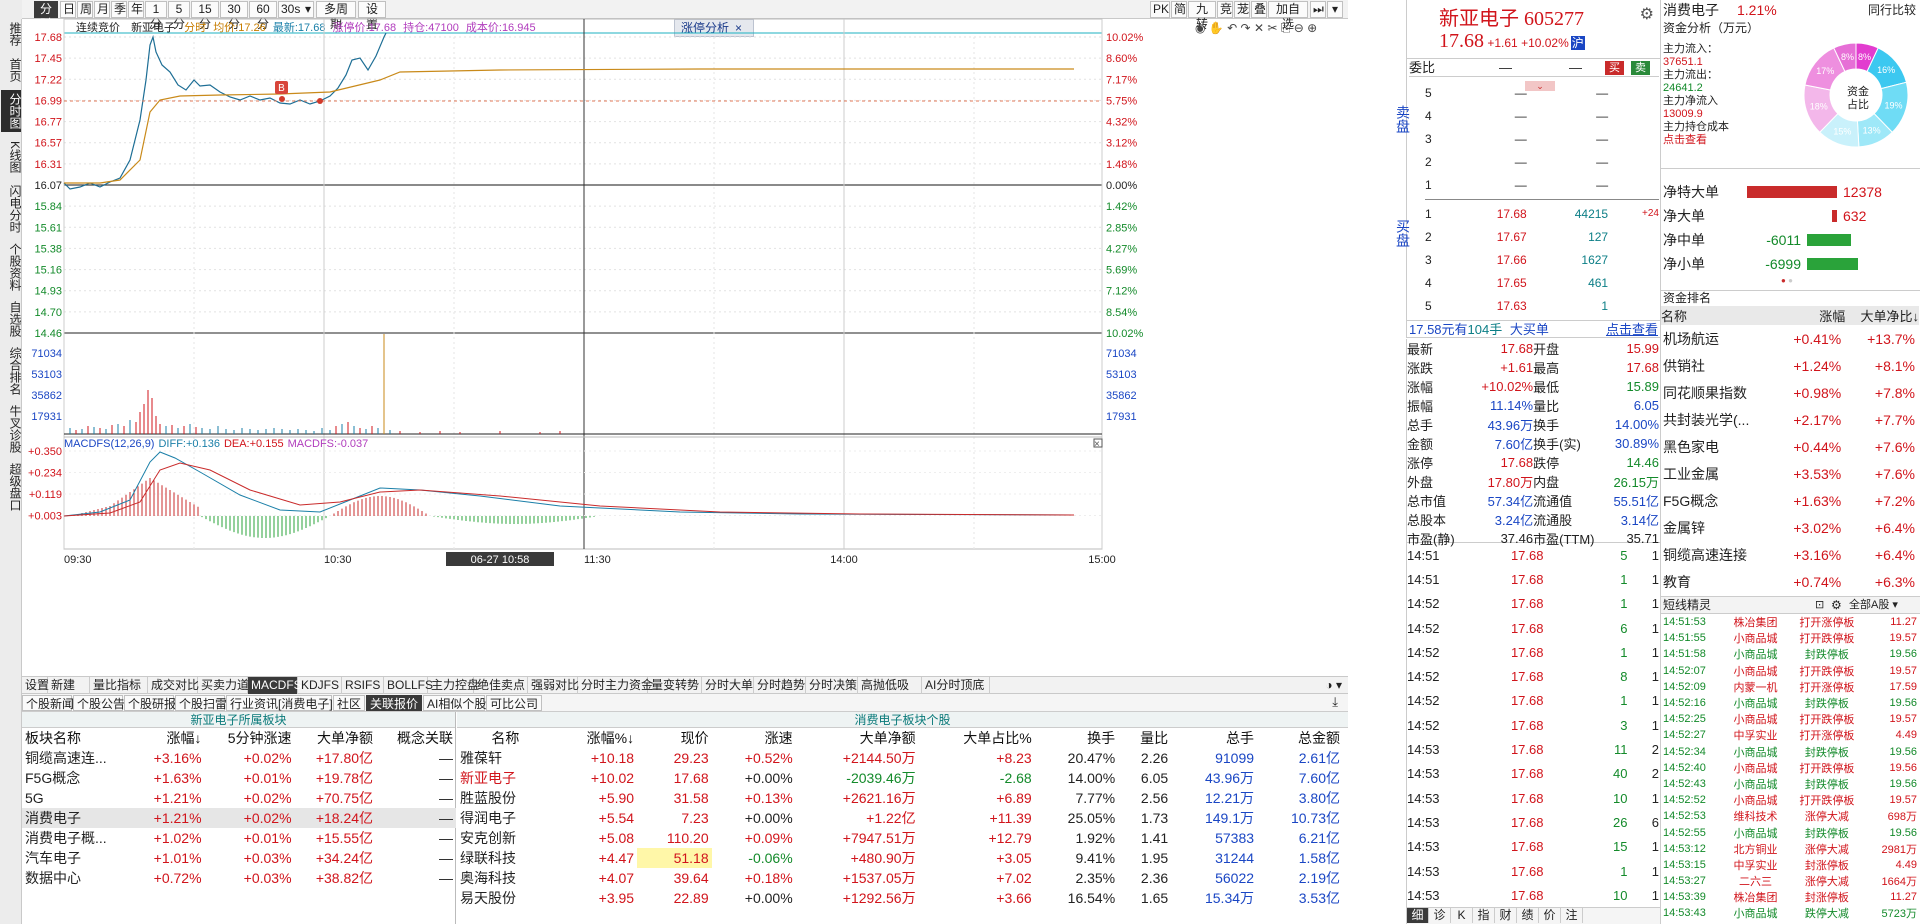  I want to click on bid-row: 3 17.66 1627, so click(1542, 259).